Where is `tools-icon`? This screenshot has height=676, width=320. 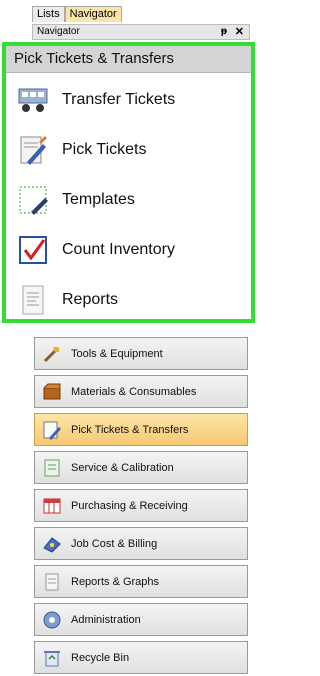 tools-icon is located at coordinates (52, 354).